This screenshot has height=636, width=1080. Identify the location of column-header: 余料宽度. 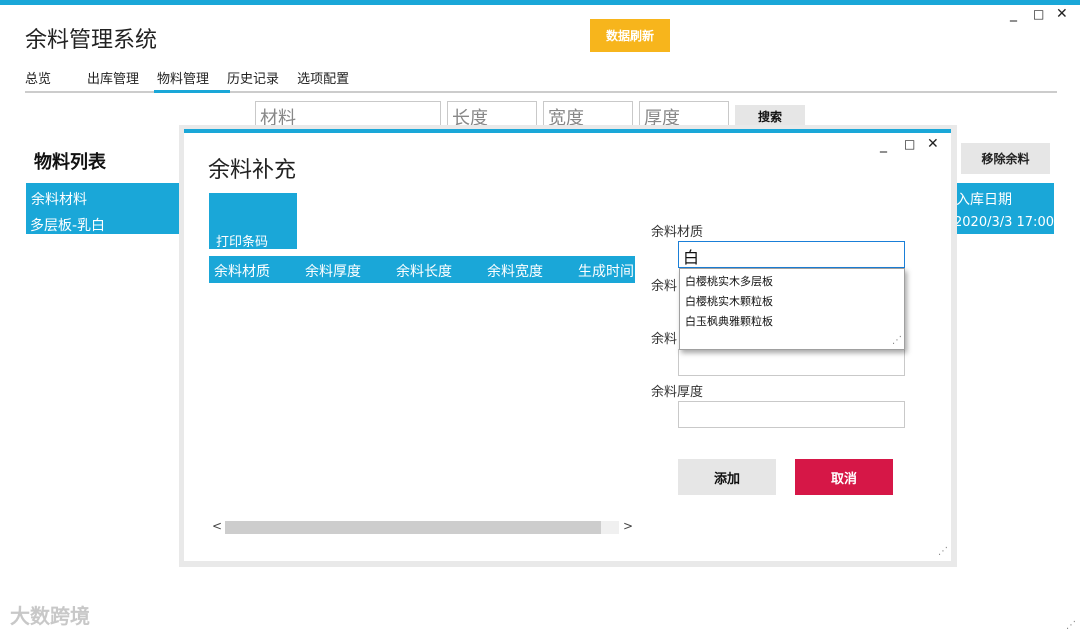
(515, 272).